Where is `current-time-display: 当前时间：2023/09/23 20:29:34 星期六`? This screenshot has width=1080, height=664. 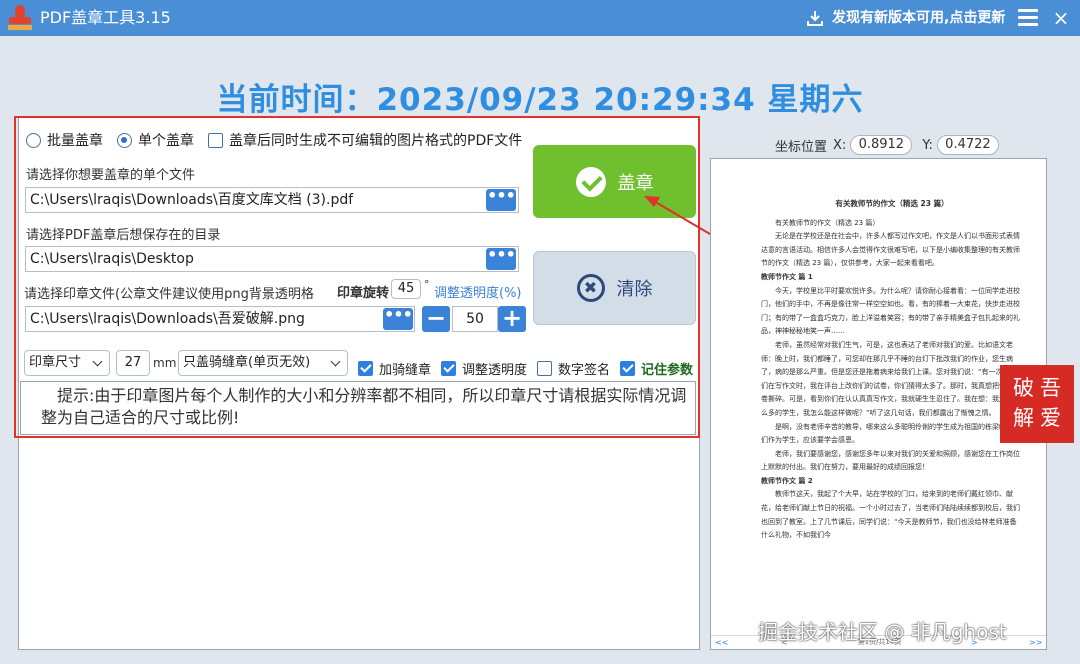
current-time-display: 当前时间：2023/09/23 20:29:34 星期六 is located at coordinates (540, 100).